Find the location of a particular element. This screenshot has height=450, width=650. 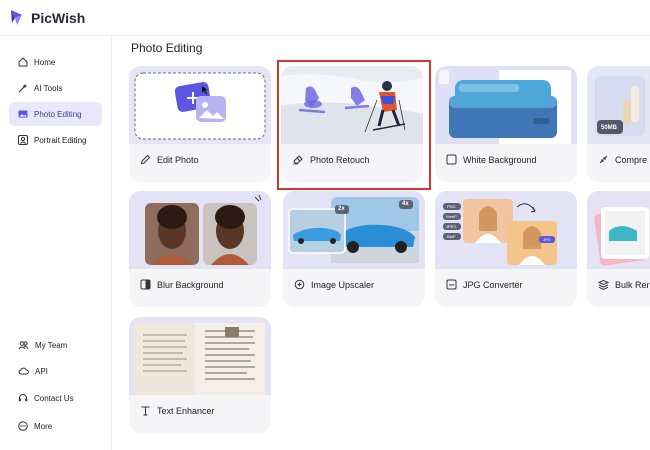

sidebar-item-api: API is located at coordinates (55, 371).